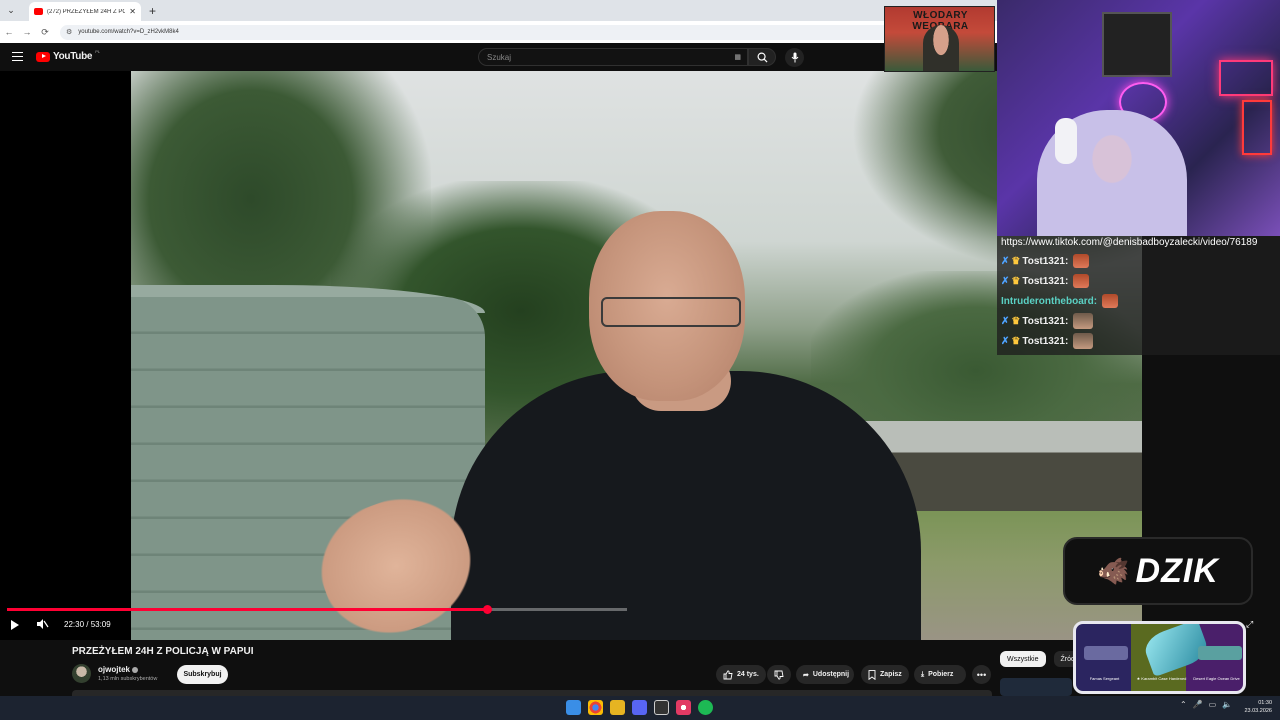 The image size is (1280, 720). I want to click on webcam-neon-light, so click(1257, 127).